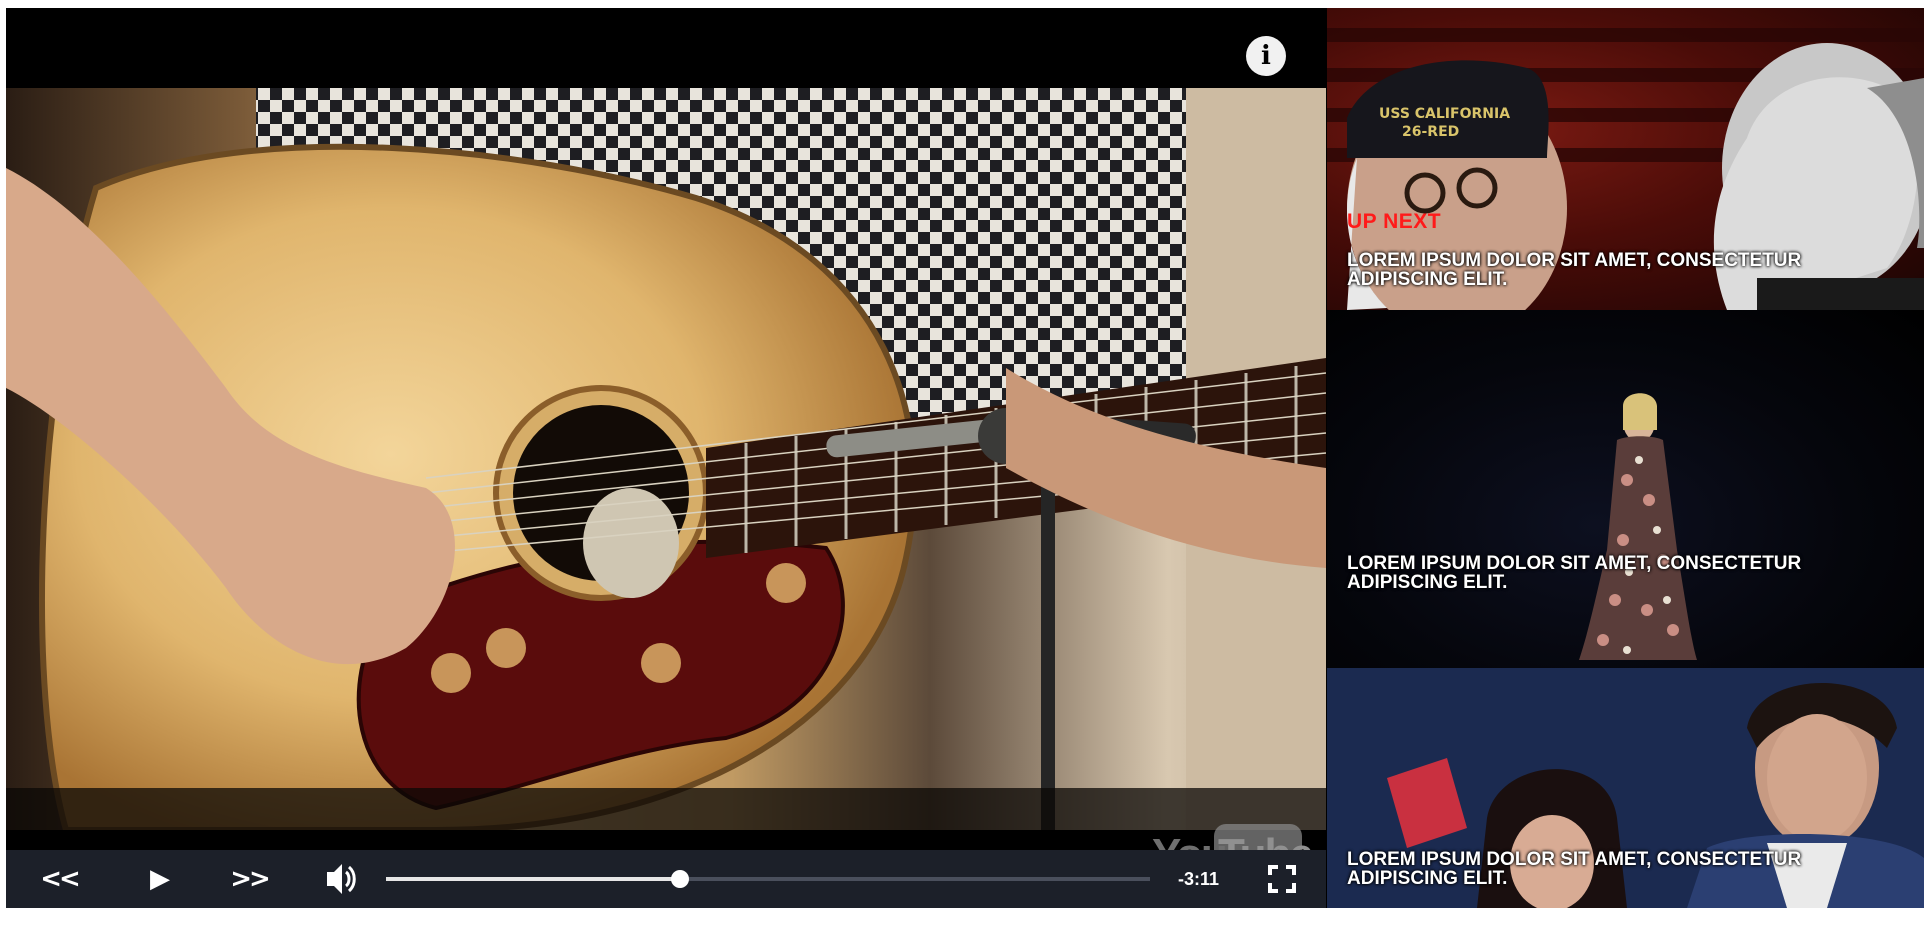  I want to click on up-next-label: UP NEXT, so click(1394, 221).